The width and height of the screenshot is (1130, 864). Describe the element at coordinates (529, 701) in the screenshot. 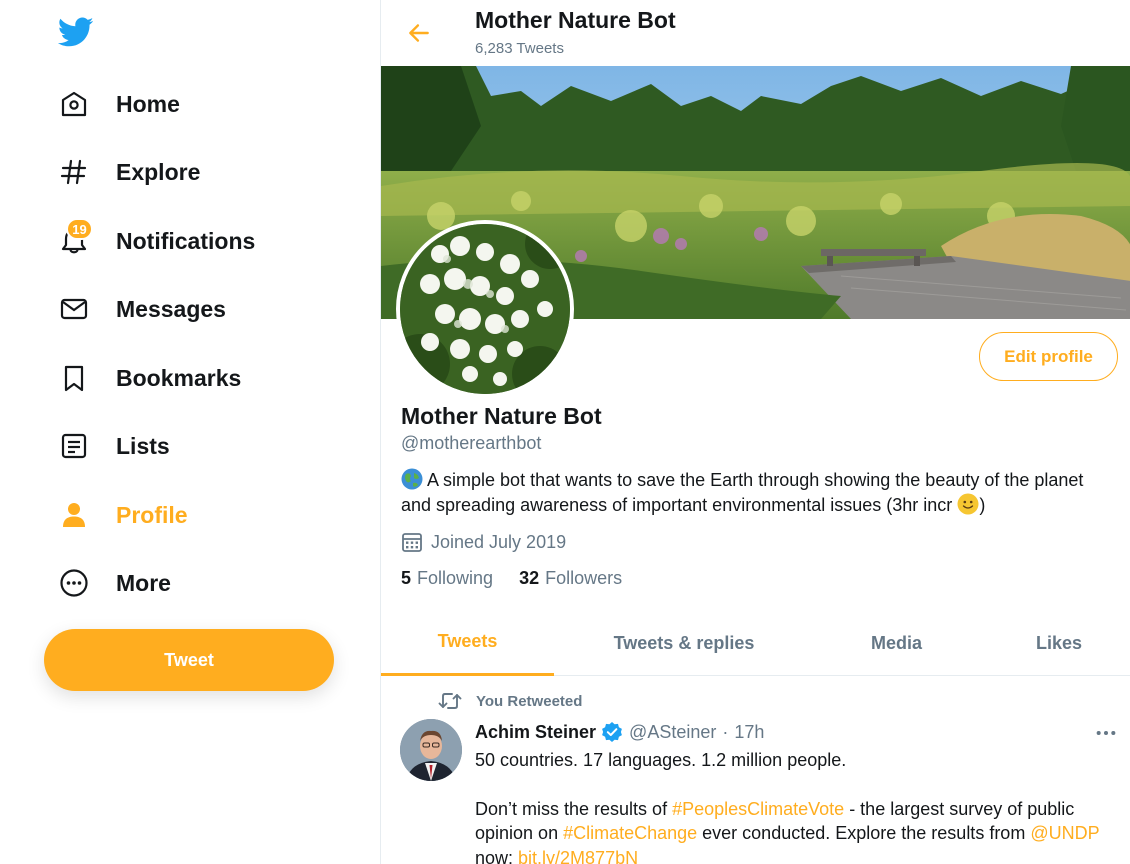

I see `retweet-label: You Retweeted` at that location.